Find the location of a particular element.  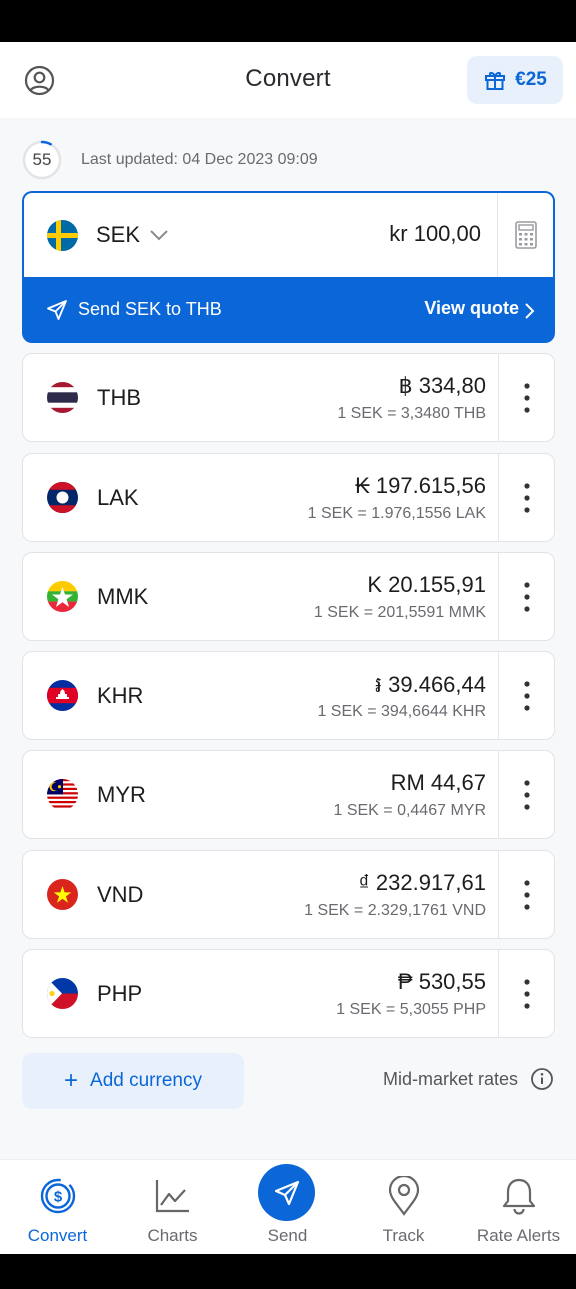

gift-icon is located at coordinates (495, 81).